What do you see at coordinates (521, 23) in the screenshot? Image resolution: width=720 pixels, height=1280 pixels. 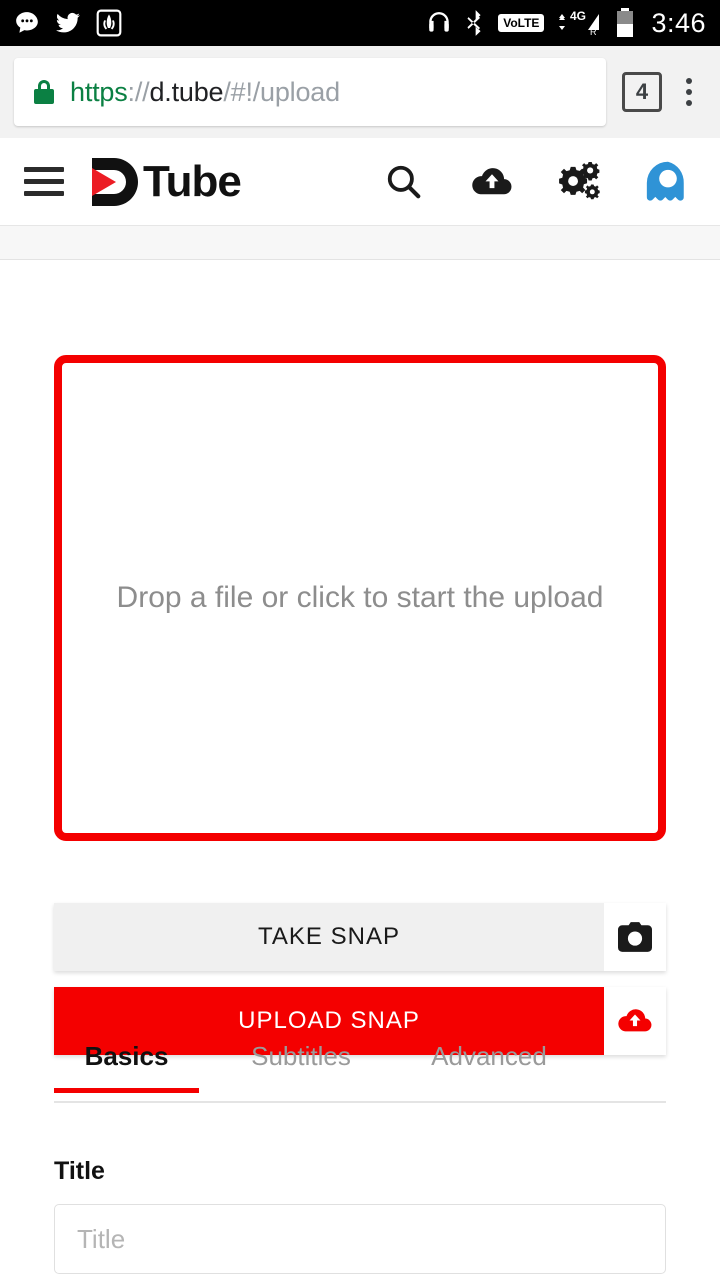 I see `volte-badge: VoLTE` at bounding box center [521, 23].